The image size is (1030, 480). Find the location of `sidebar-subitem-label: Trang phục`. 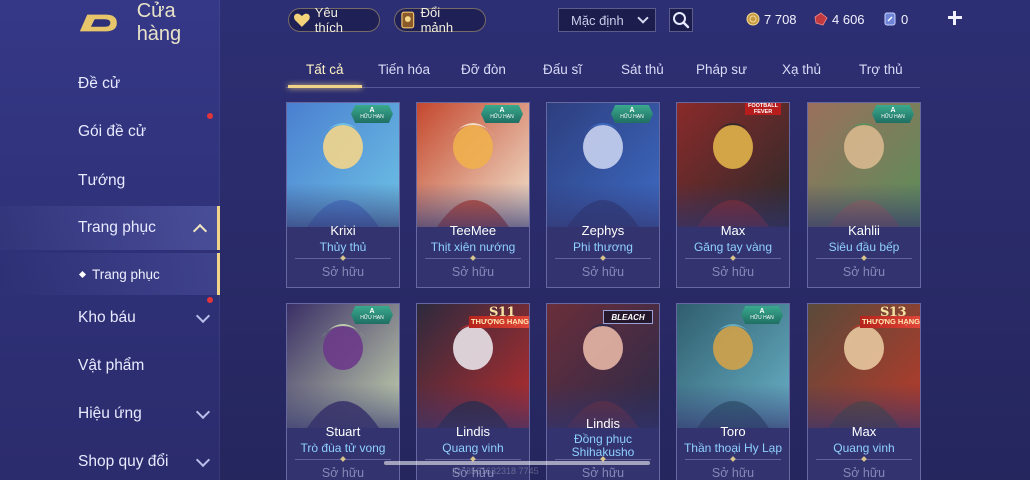

sidebar-subitem-label: Trang phục is located at coordinates (126, 274).